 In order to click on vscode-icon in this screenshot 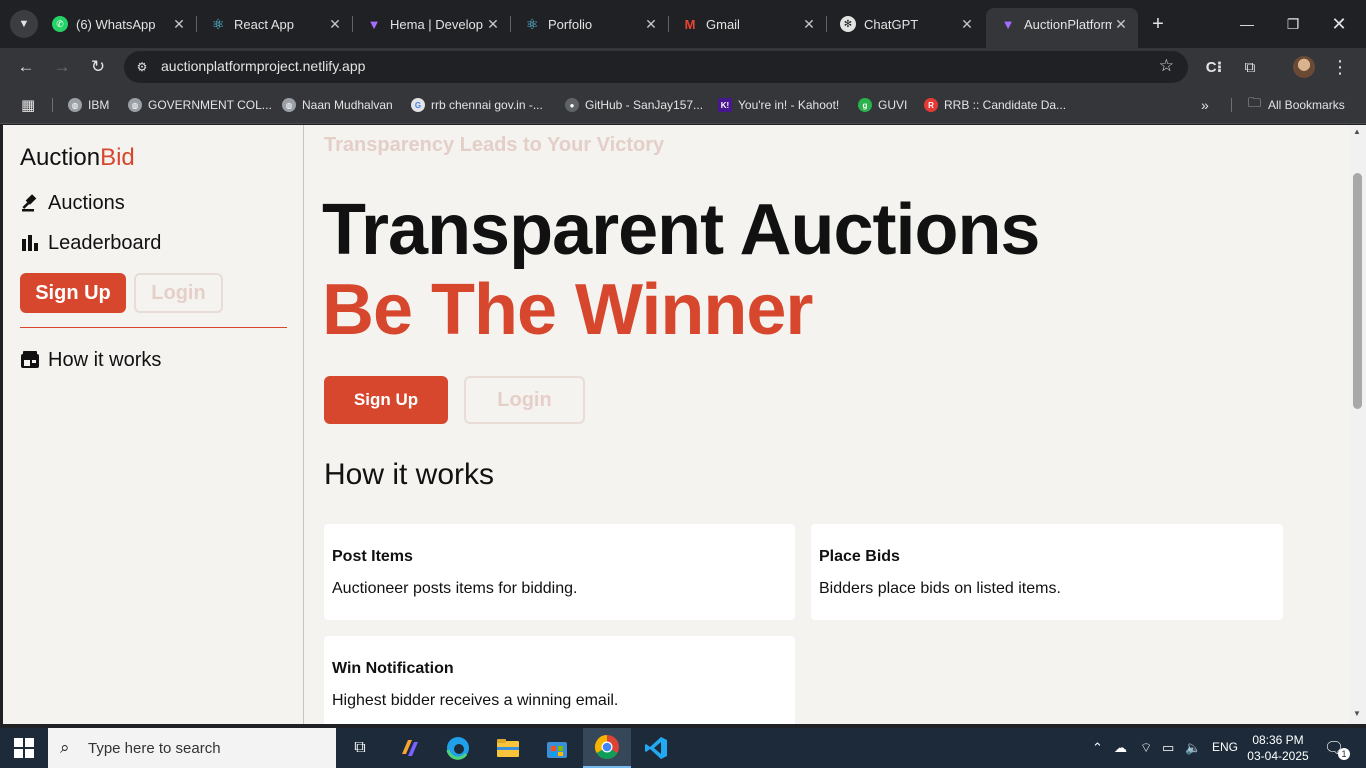, I will do `click(656, 748)`.